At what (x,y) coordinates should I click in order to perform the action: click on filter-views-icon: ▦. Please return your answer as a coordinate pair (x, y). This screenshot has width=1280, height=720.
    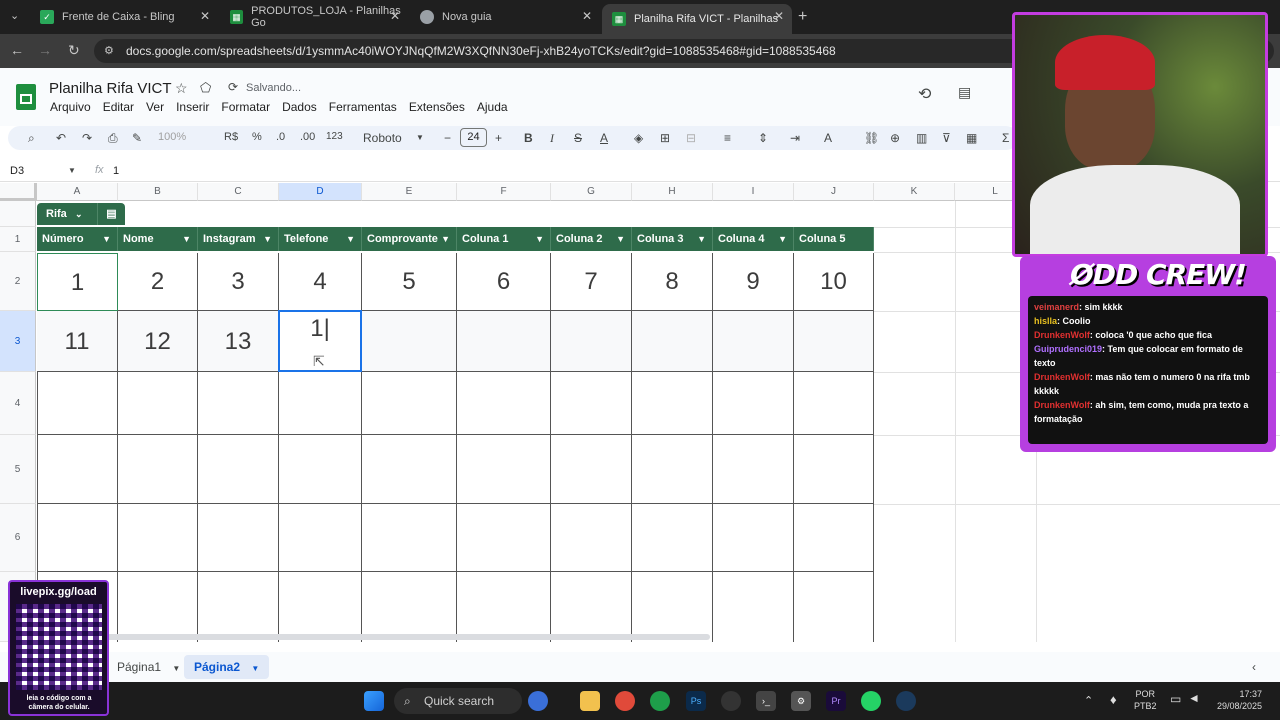
    Looking at the image, I should click on (971, 138).